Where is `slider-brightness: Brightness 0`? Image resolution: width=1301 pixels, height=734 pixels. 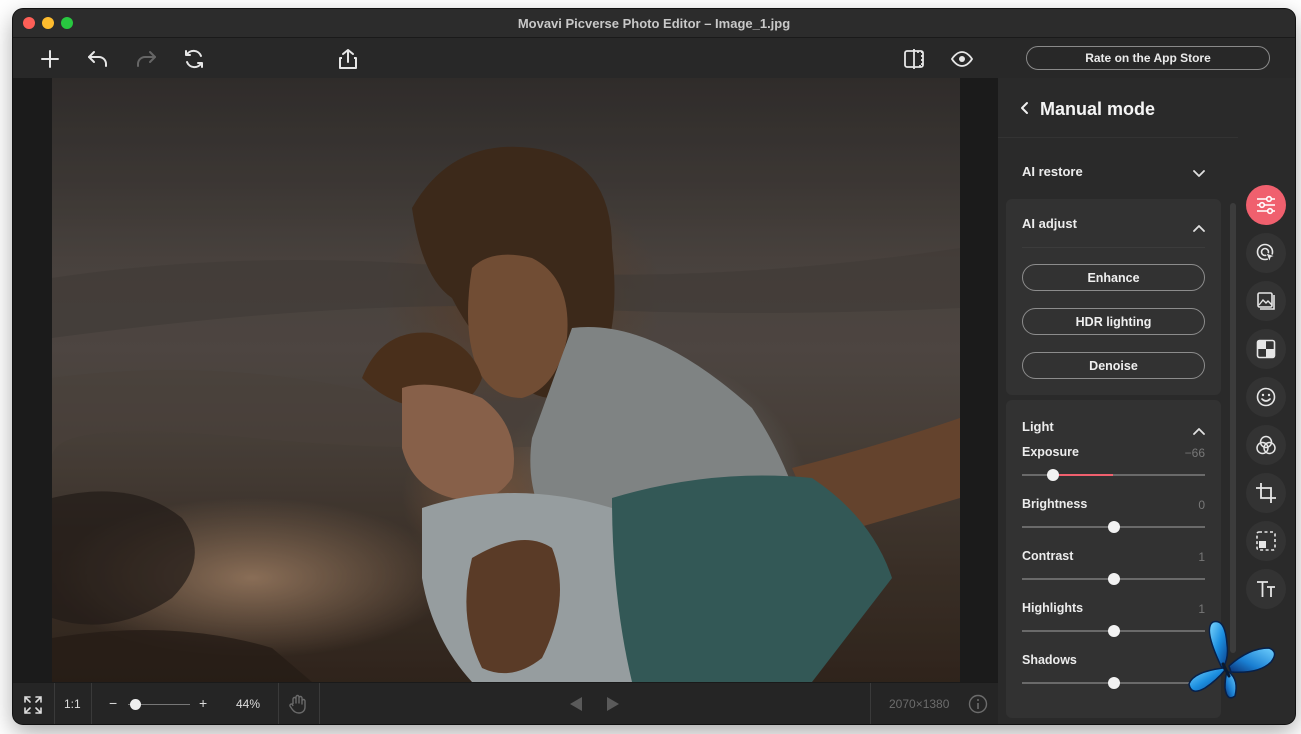 slider-brightness: Brightness 0 is located at coordinates (1113, 521).